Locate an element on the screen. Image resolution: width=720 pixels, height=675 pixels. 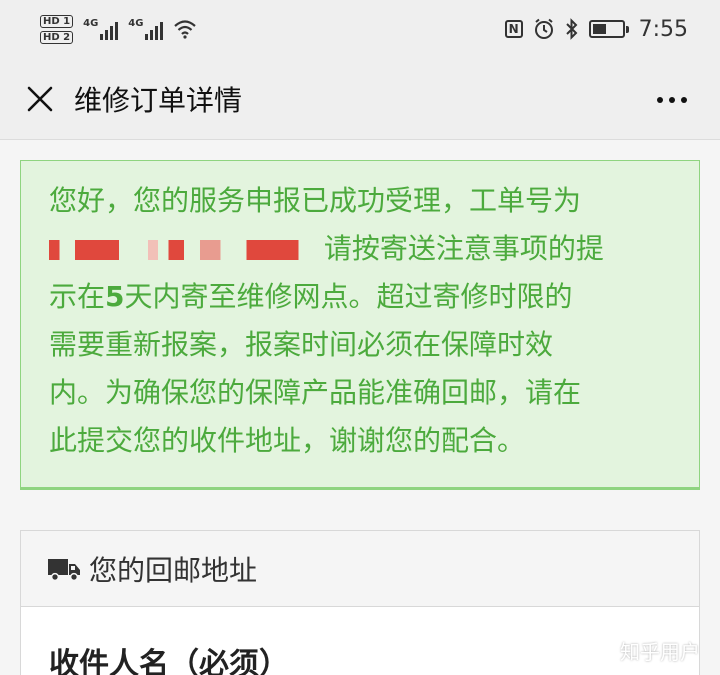
close-icon is located at coordinates (40, 98).